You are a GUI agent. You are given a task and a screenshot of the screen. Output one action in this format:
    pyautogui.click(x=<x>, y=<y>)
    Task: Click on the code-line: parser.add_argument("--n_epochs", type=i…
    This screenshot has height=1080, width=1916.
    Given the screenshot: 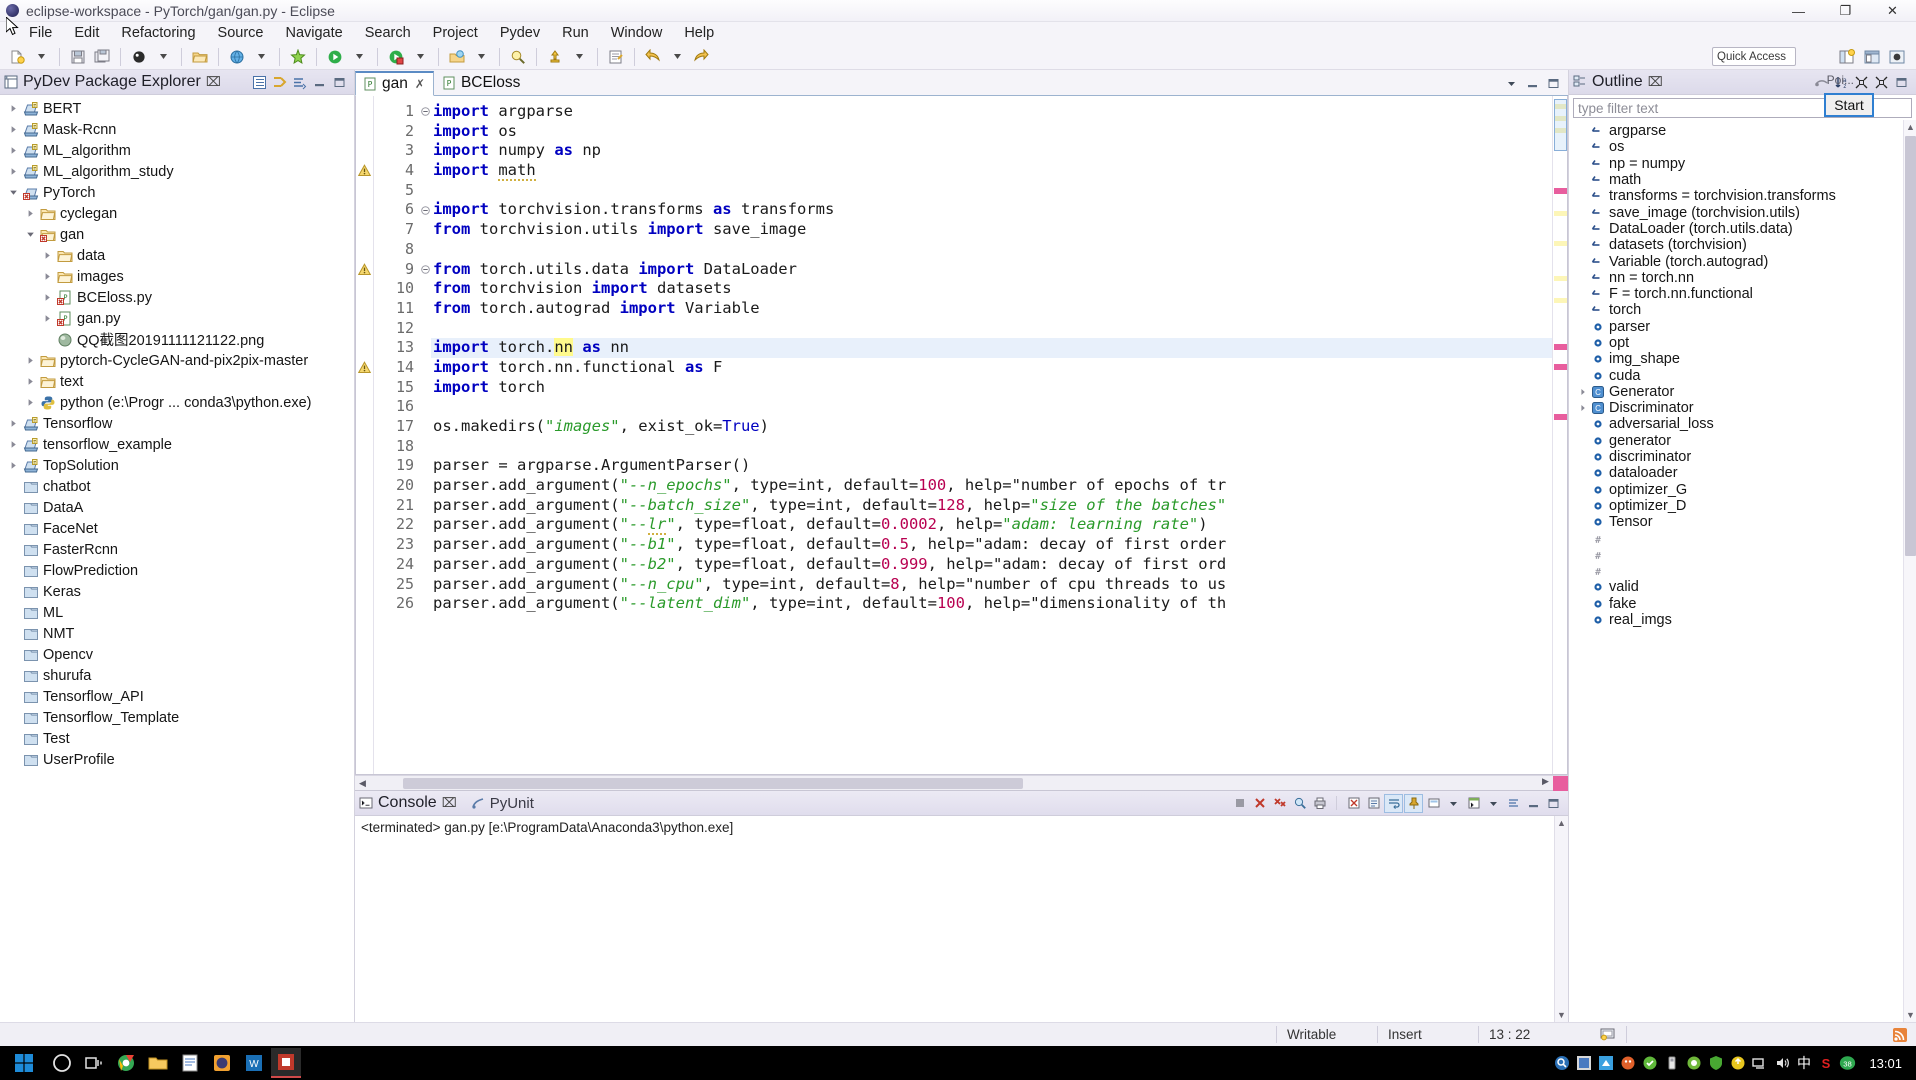 What is the action you would take?
    pyautogui.click(x=991, y=486)
    